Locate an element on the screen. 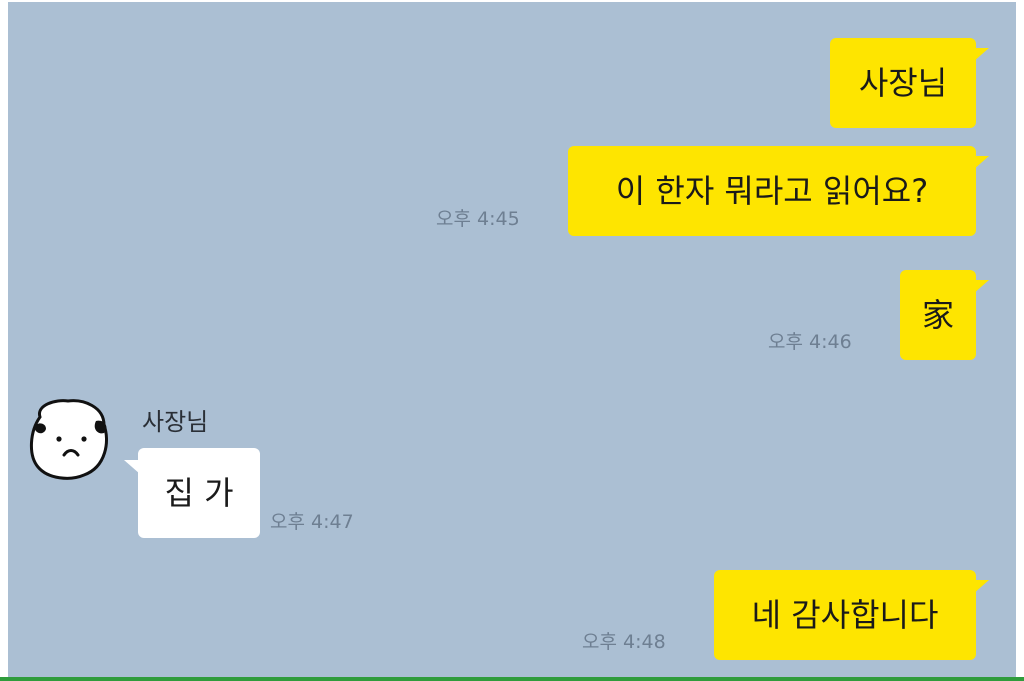 This screenshot has width=1024, height=681. outgoing-message-bubble: 사장님 is located at coordinates (909, 83).